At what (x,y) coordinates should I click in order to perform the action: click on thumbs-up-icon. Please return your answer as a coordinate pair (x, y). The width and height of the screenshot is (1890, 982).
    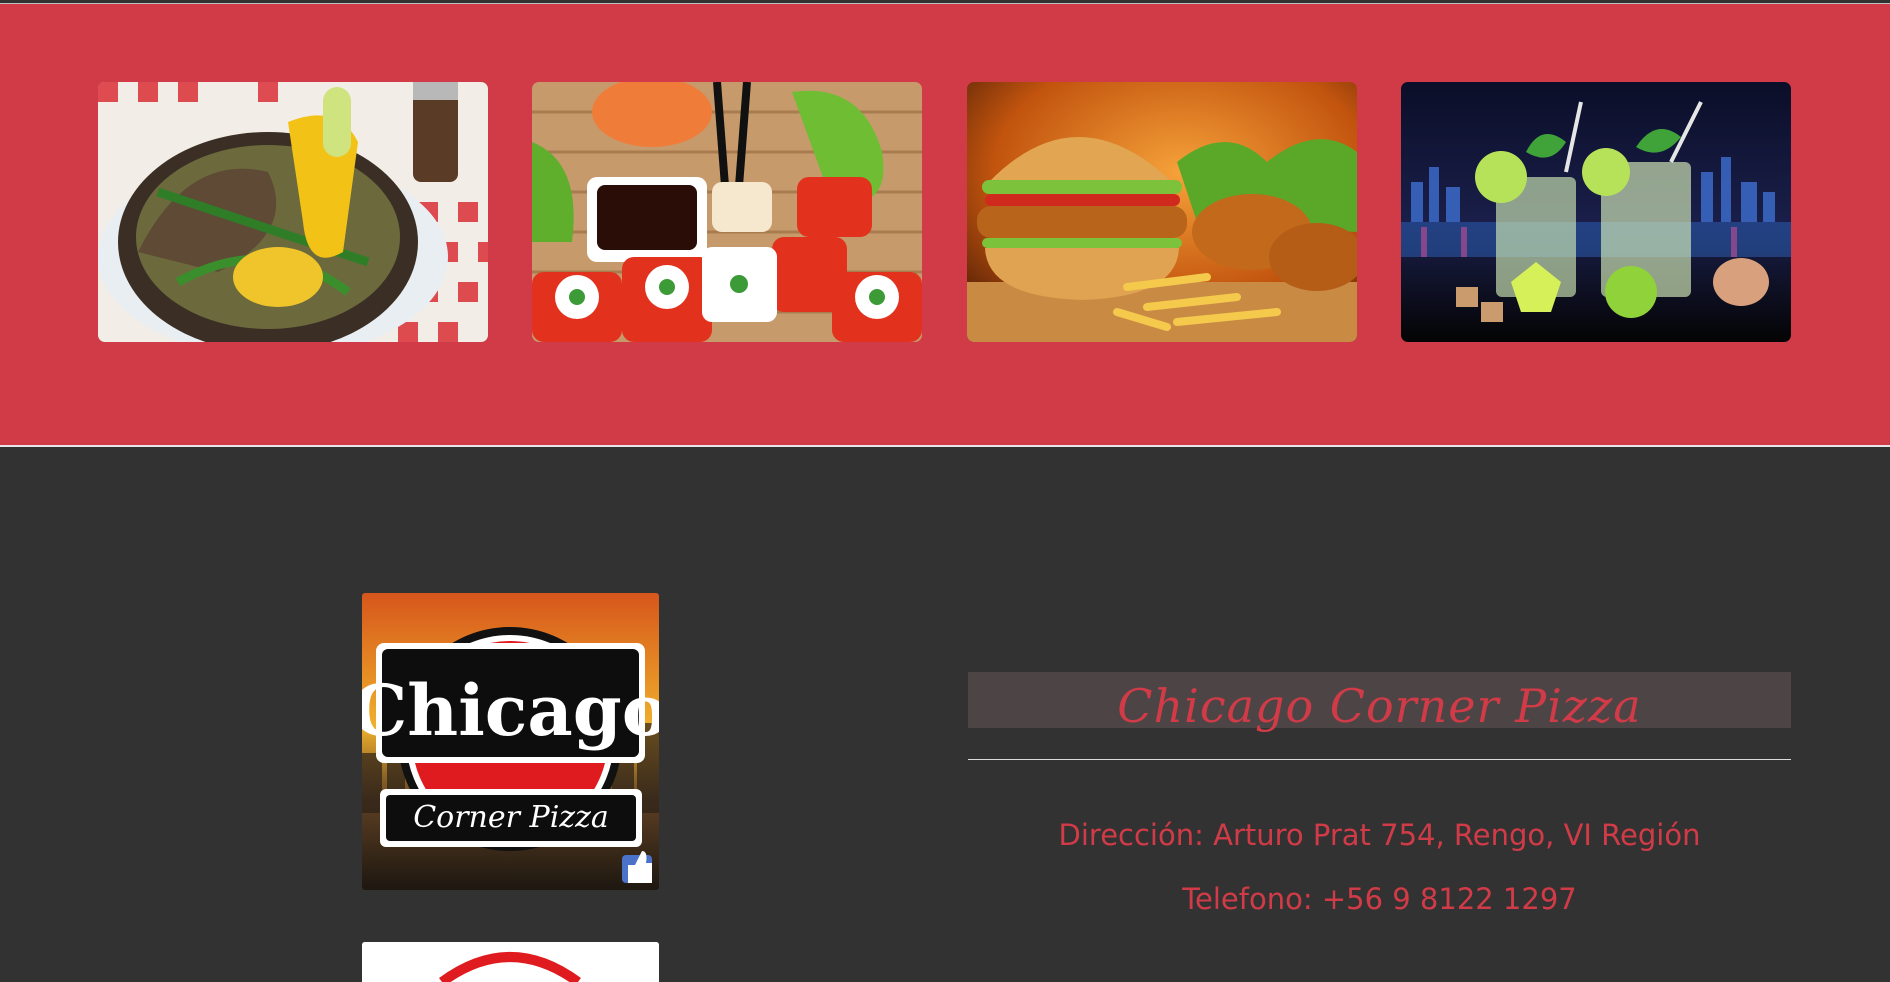
    Looking at the image, I should click on (637, 867).